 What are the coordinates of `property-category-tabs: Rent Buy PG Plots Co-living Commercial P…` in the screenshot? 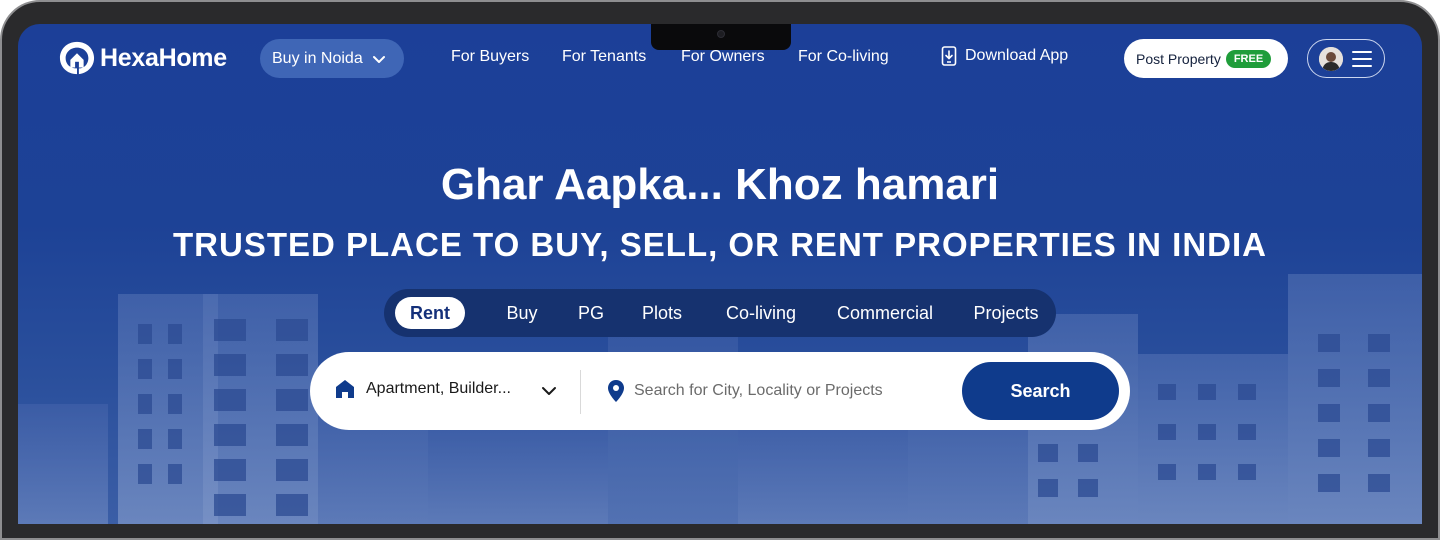 It's located at (720, 313).